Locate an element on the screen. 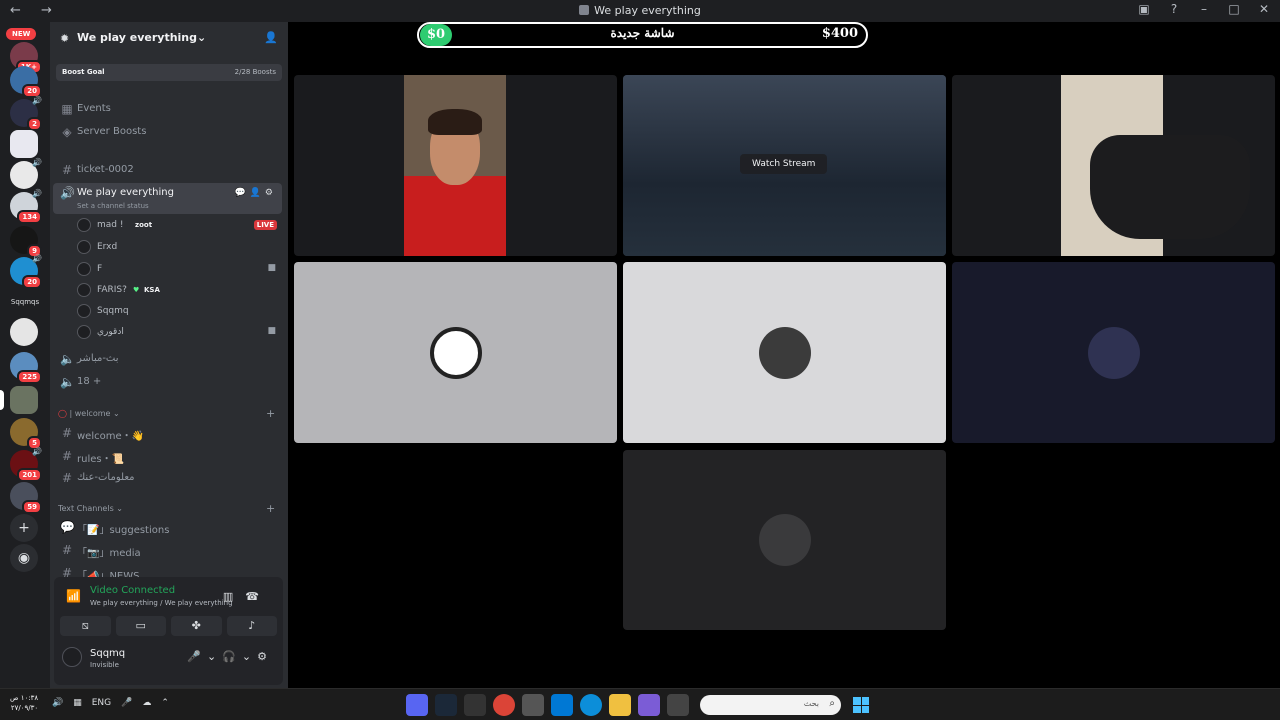 This screenshot has height=720, width=1280. activities-button: ✤ is located at coordinates (196, 626).